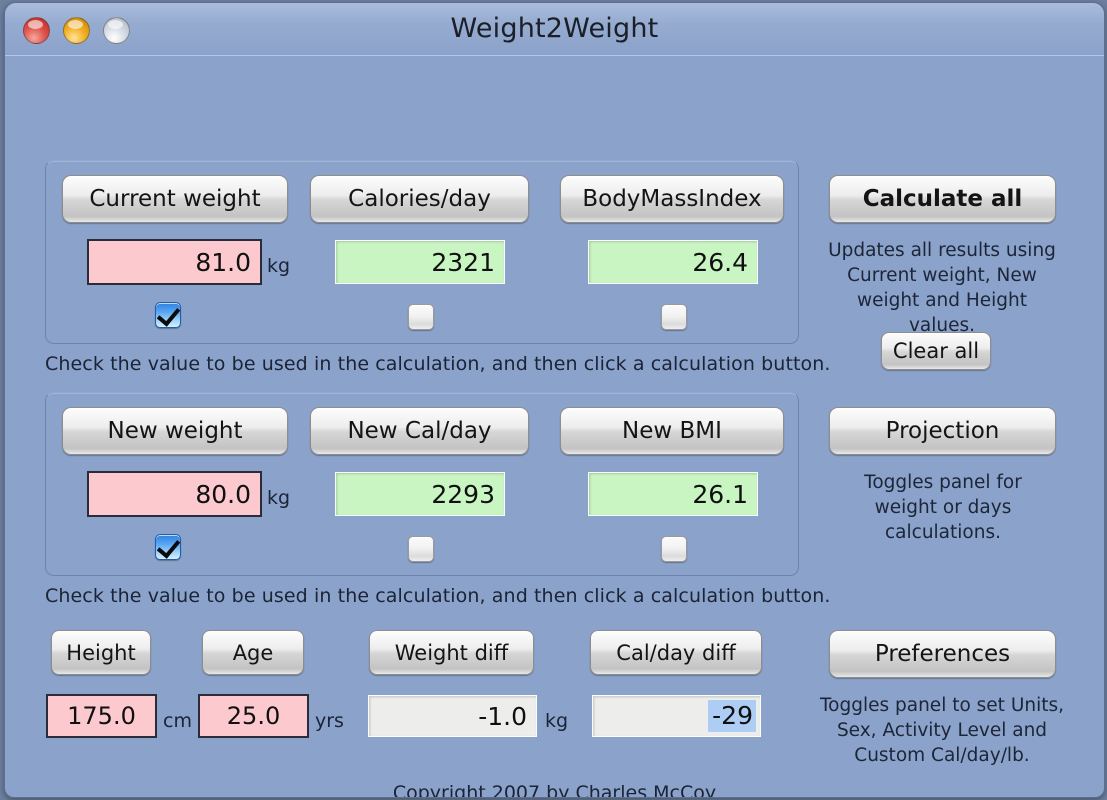  I want to click on age-field: 25.0, so click(253, 716).